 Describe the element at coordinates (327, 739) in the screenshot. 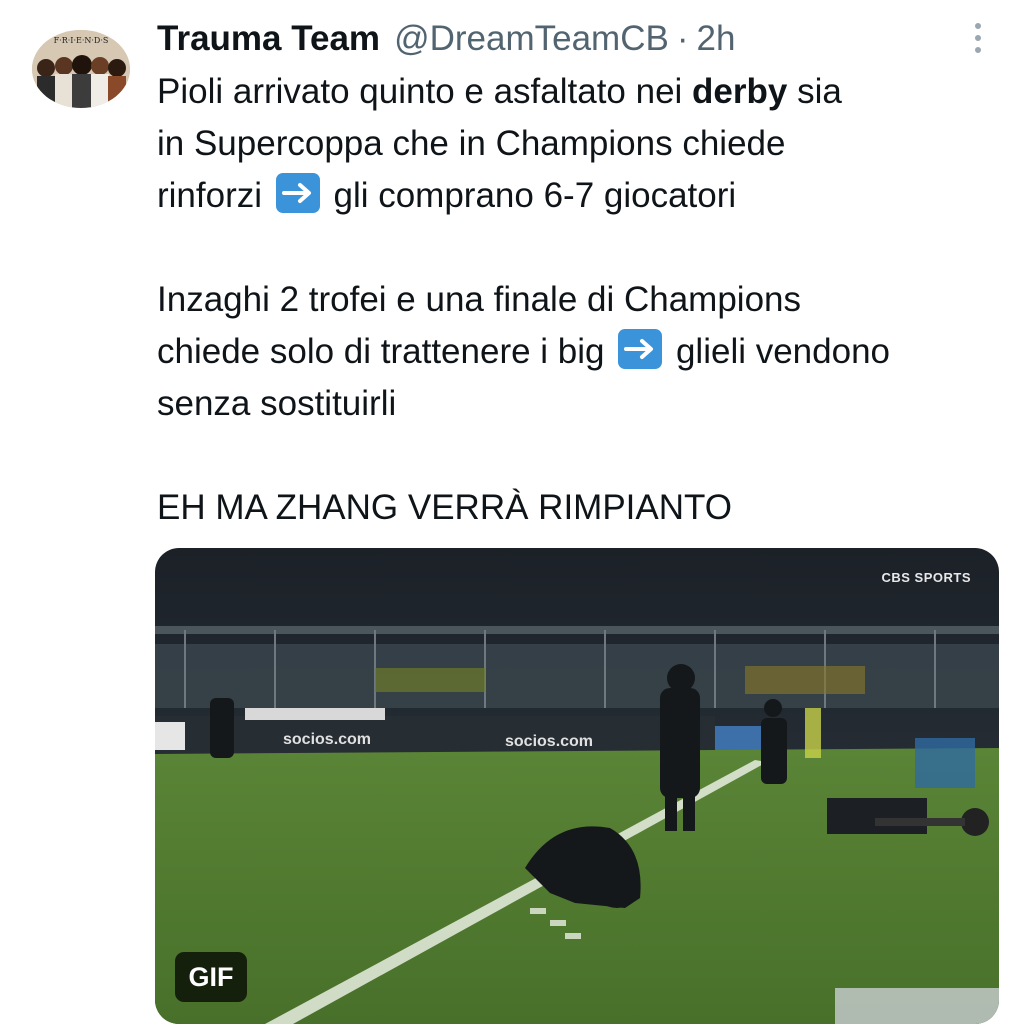

I see `ad-board-text-1: socios.com` at that location.